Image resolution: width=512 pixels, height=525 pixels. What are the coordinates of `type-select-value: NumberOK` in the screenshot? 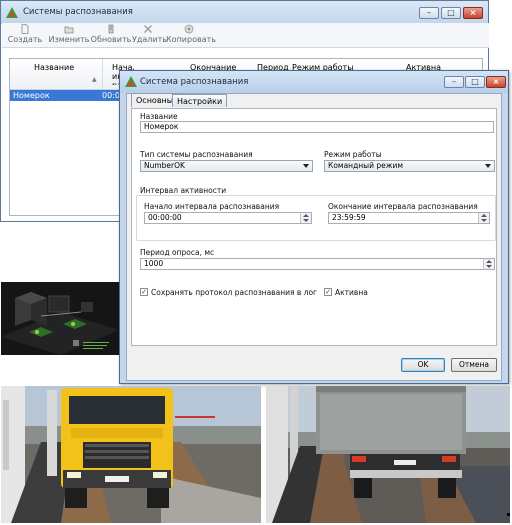 It's located at (164, 165).